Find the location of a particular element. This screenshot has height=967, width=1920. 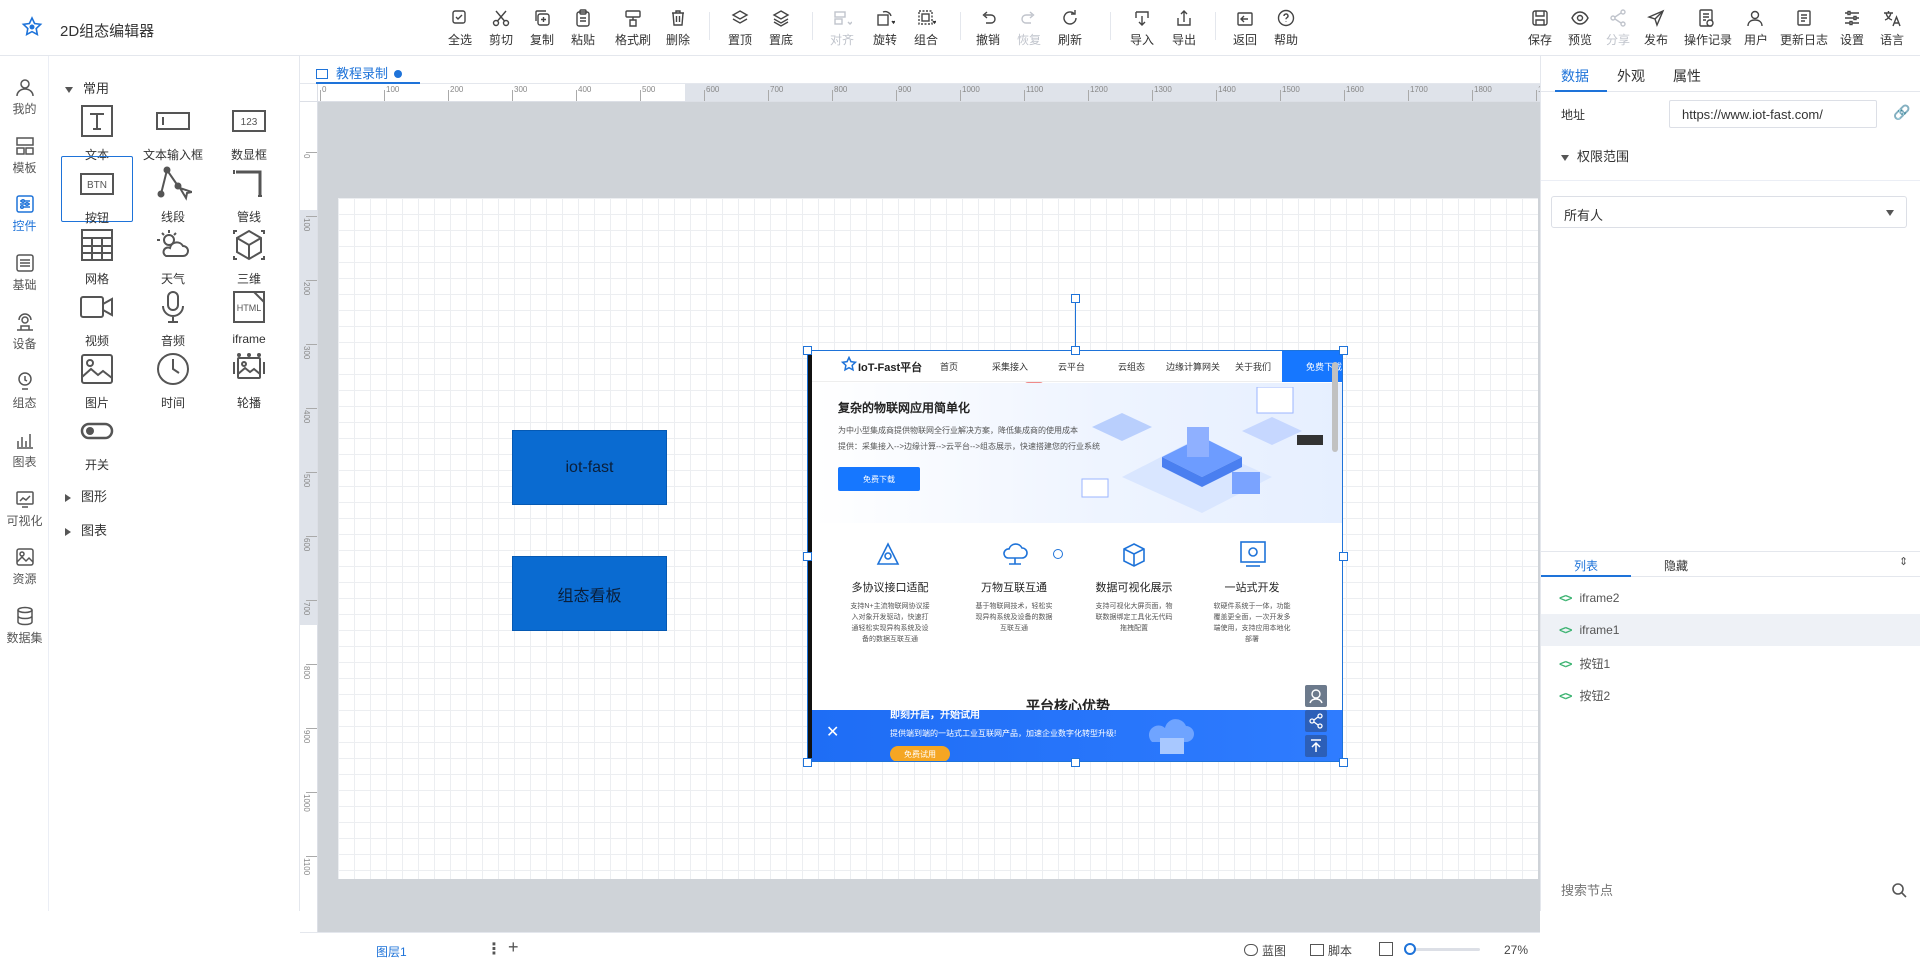

tree-node-button2: <> 按钮2 is located at coordinates (1731, 694).